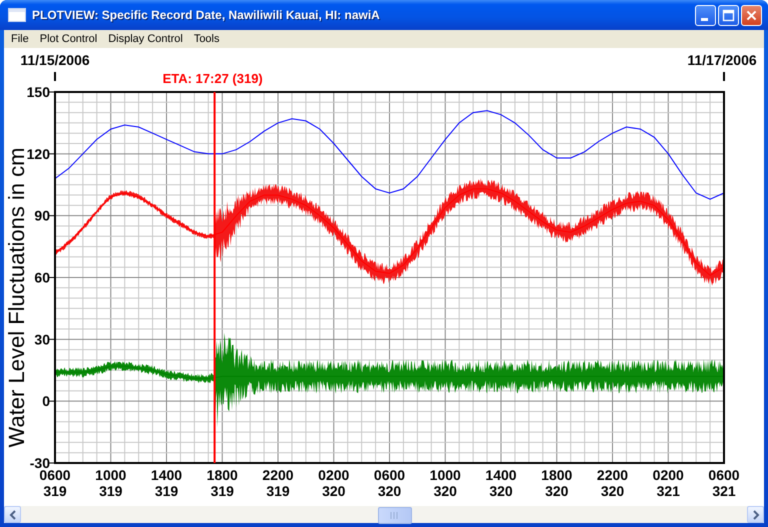 This screenshot has height=527, width=768. Describe the element at coordinates (69, 39) in the screenshot. I see `menu-item: Plot Control` at that location.